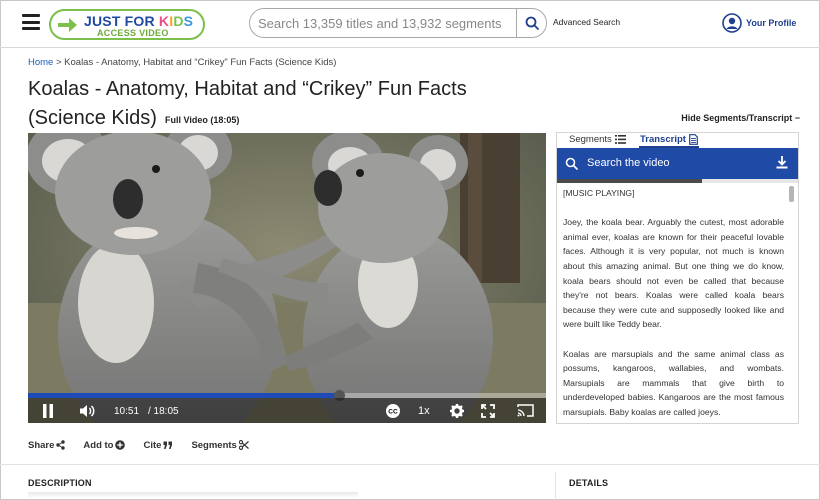 The height and width of the screenshot is (500, 820). Describe the element at coordinates (158, 445) in the screenshot. I see `cite-button: Cite` at that location.